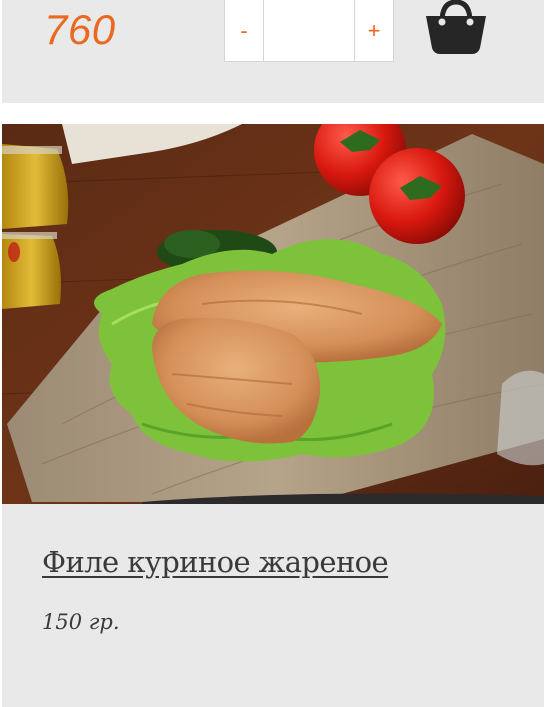 Image resolution: width=547 pixels, height=707 pixels. Describe the element at coordinates (373, 30) in the screenshot. I see `quantity-increase-button: +` at that location.